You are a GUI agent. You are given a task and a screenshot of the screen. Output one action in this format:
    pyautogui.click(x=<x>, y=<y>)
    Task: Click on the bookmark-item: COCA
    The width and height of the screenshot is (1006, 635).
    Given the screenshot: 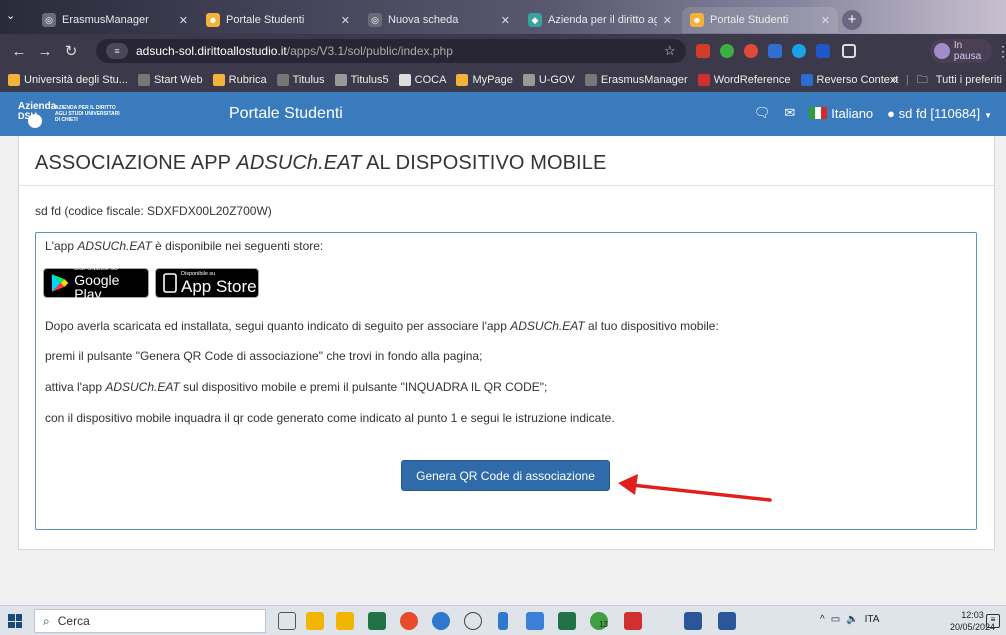 What is the action you would take?
    pyautogui.click(x=422, y=80)
    